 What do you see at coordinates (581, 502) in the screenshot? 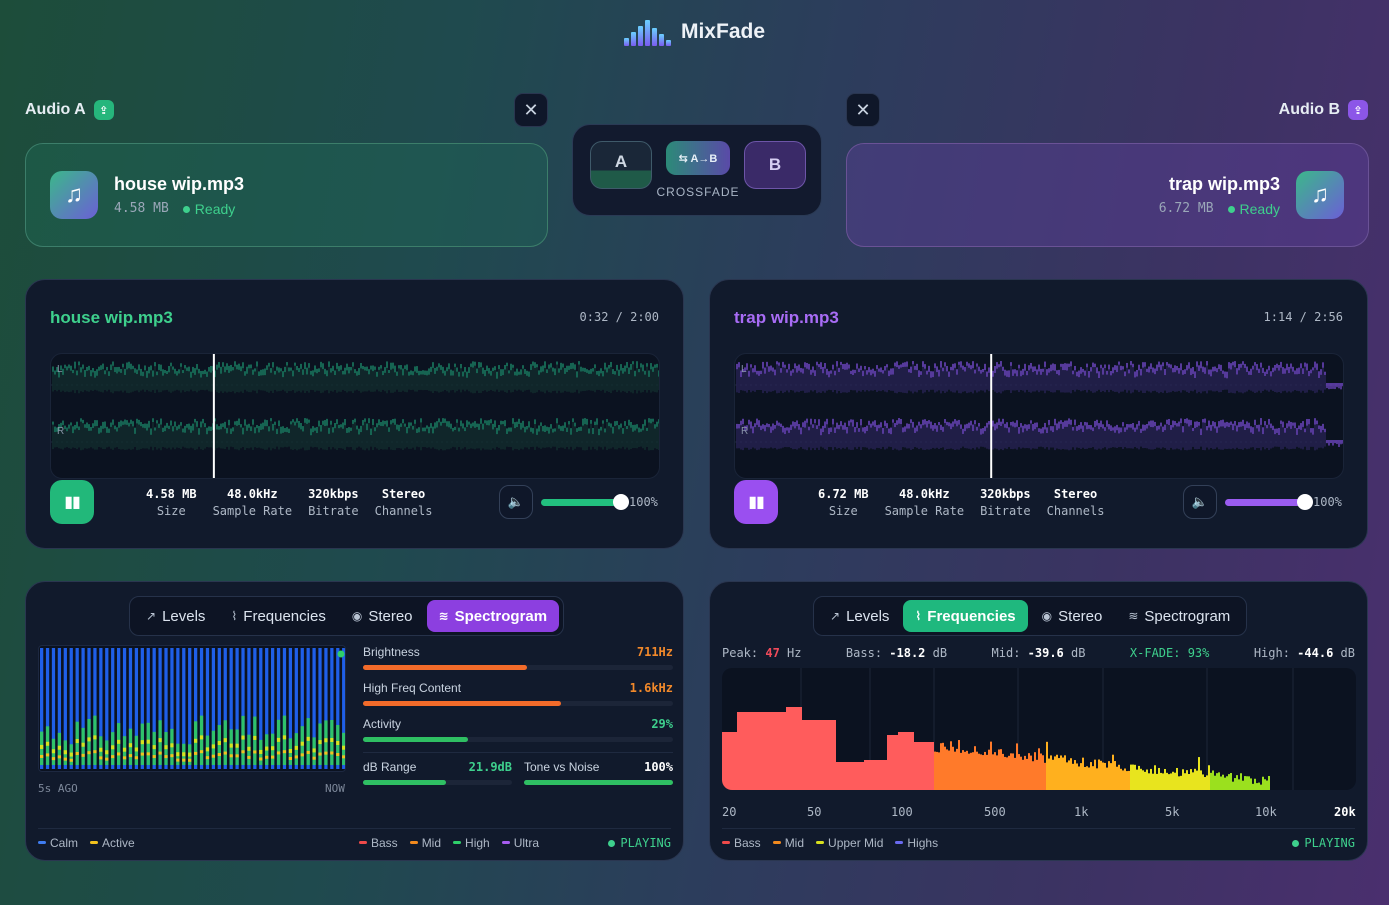
I see `audio-a-volume-slider` at bounding box center [581, 502].